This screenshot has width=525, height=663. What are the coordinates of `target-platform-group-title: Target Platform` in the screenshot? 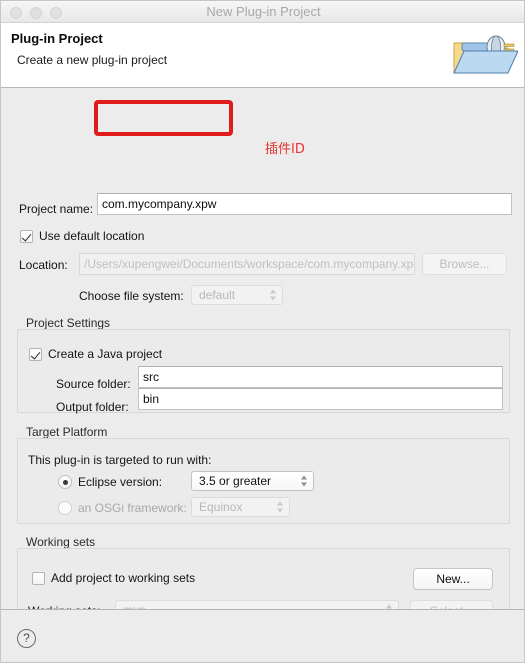 It's located at (67, 432).